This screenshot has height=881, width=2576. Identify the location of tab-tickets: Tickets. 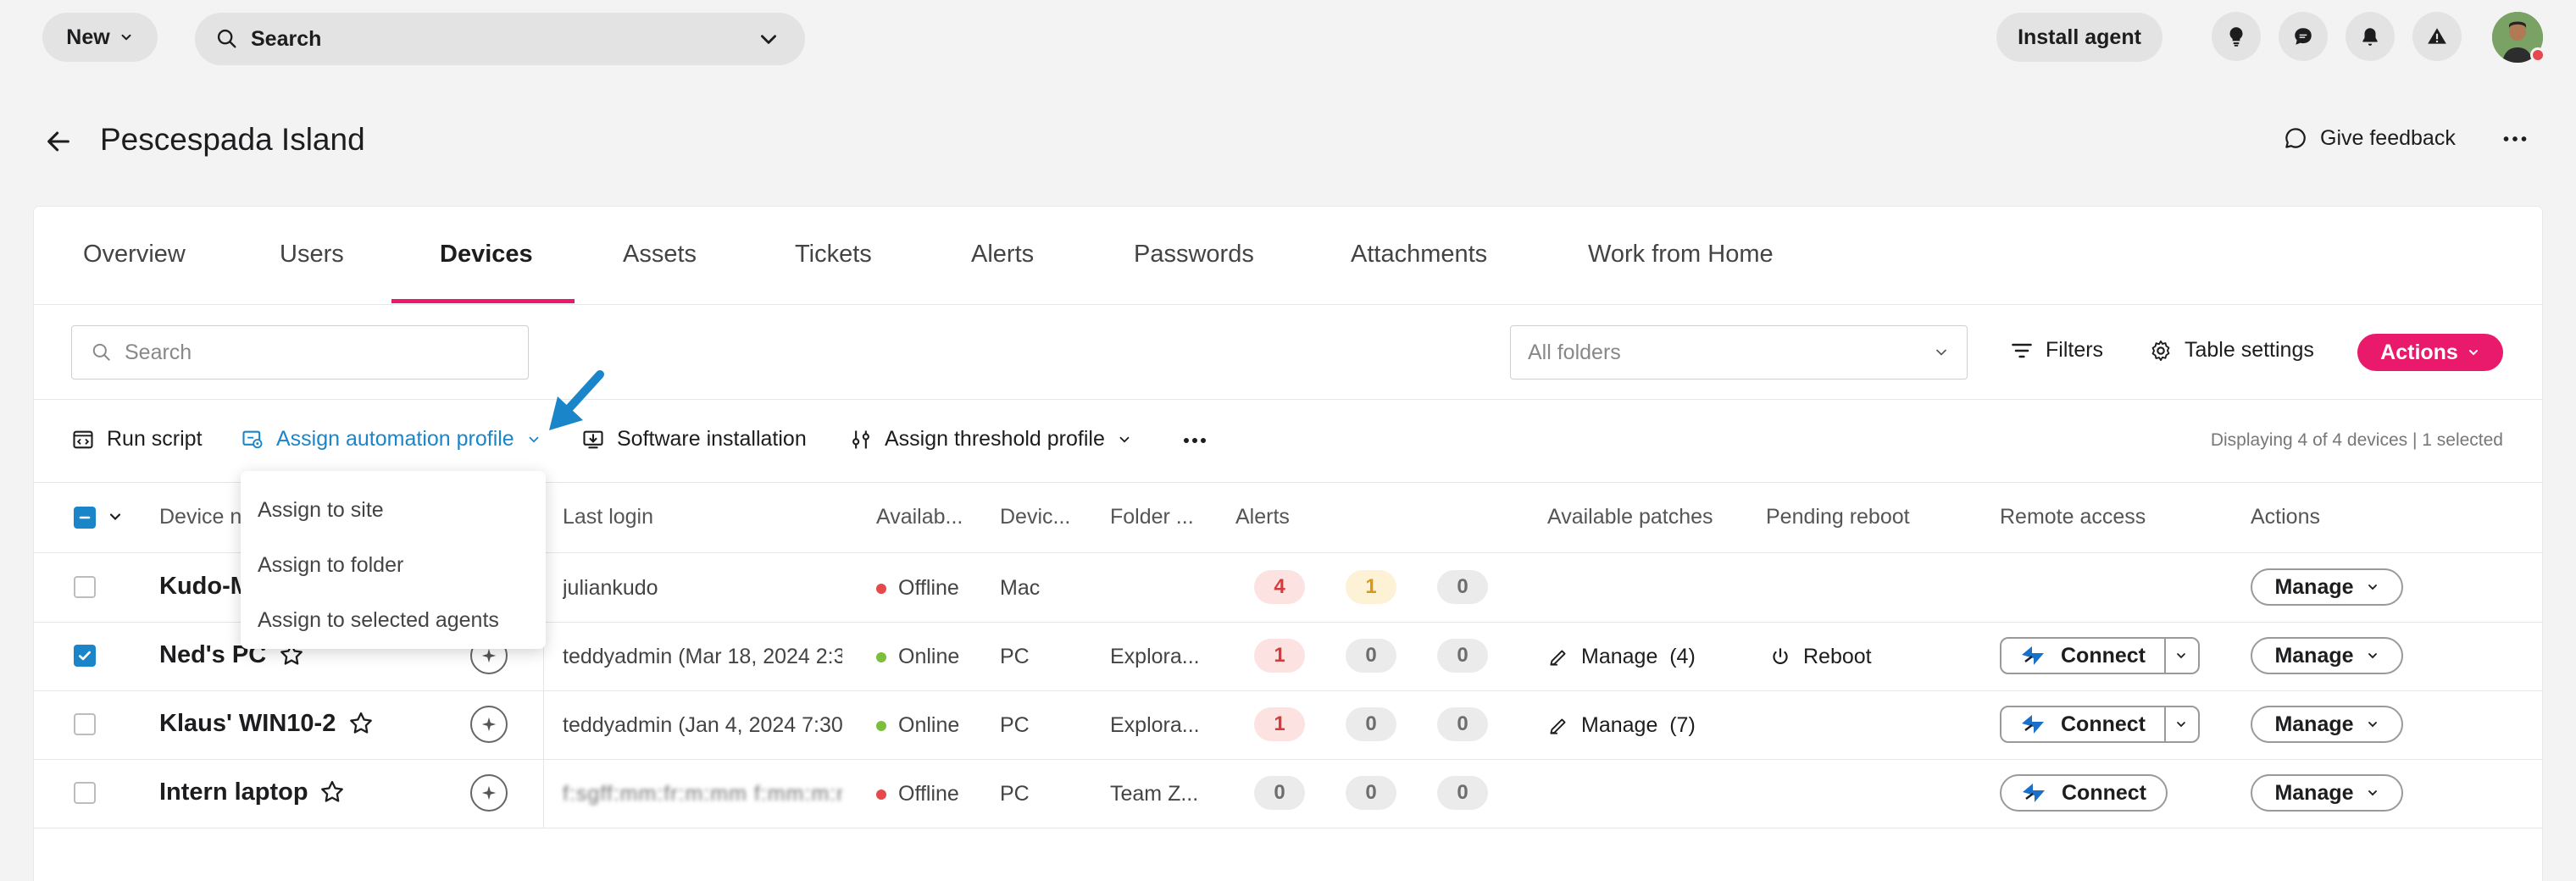
(833, 255).